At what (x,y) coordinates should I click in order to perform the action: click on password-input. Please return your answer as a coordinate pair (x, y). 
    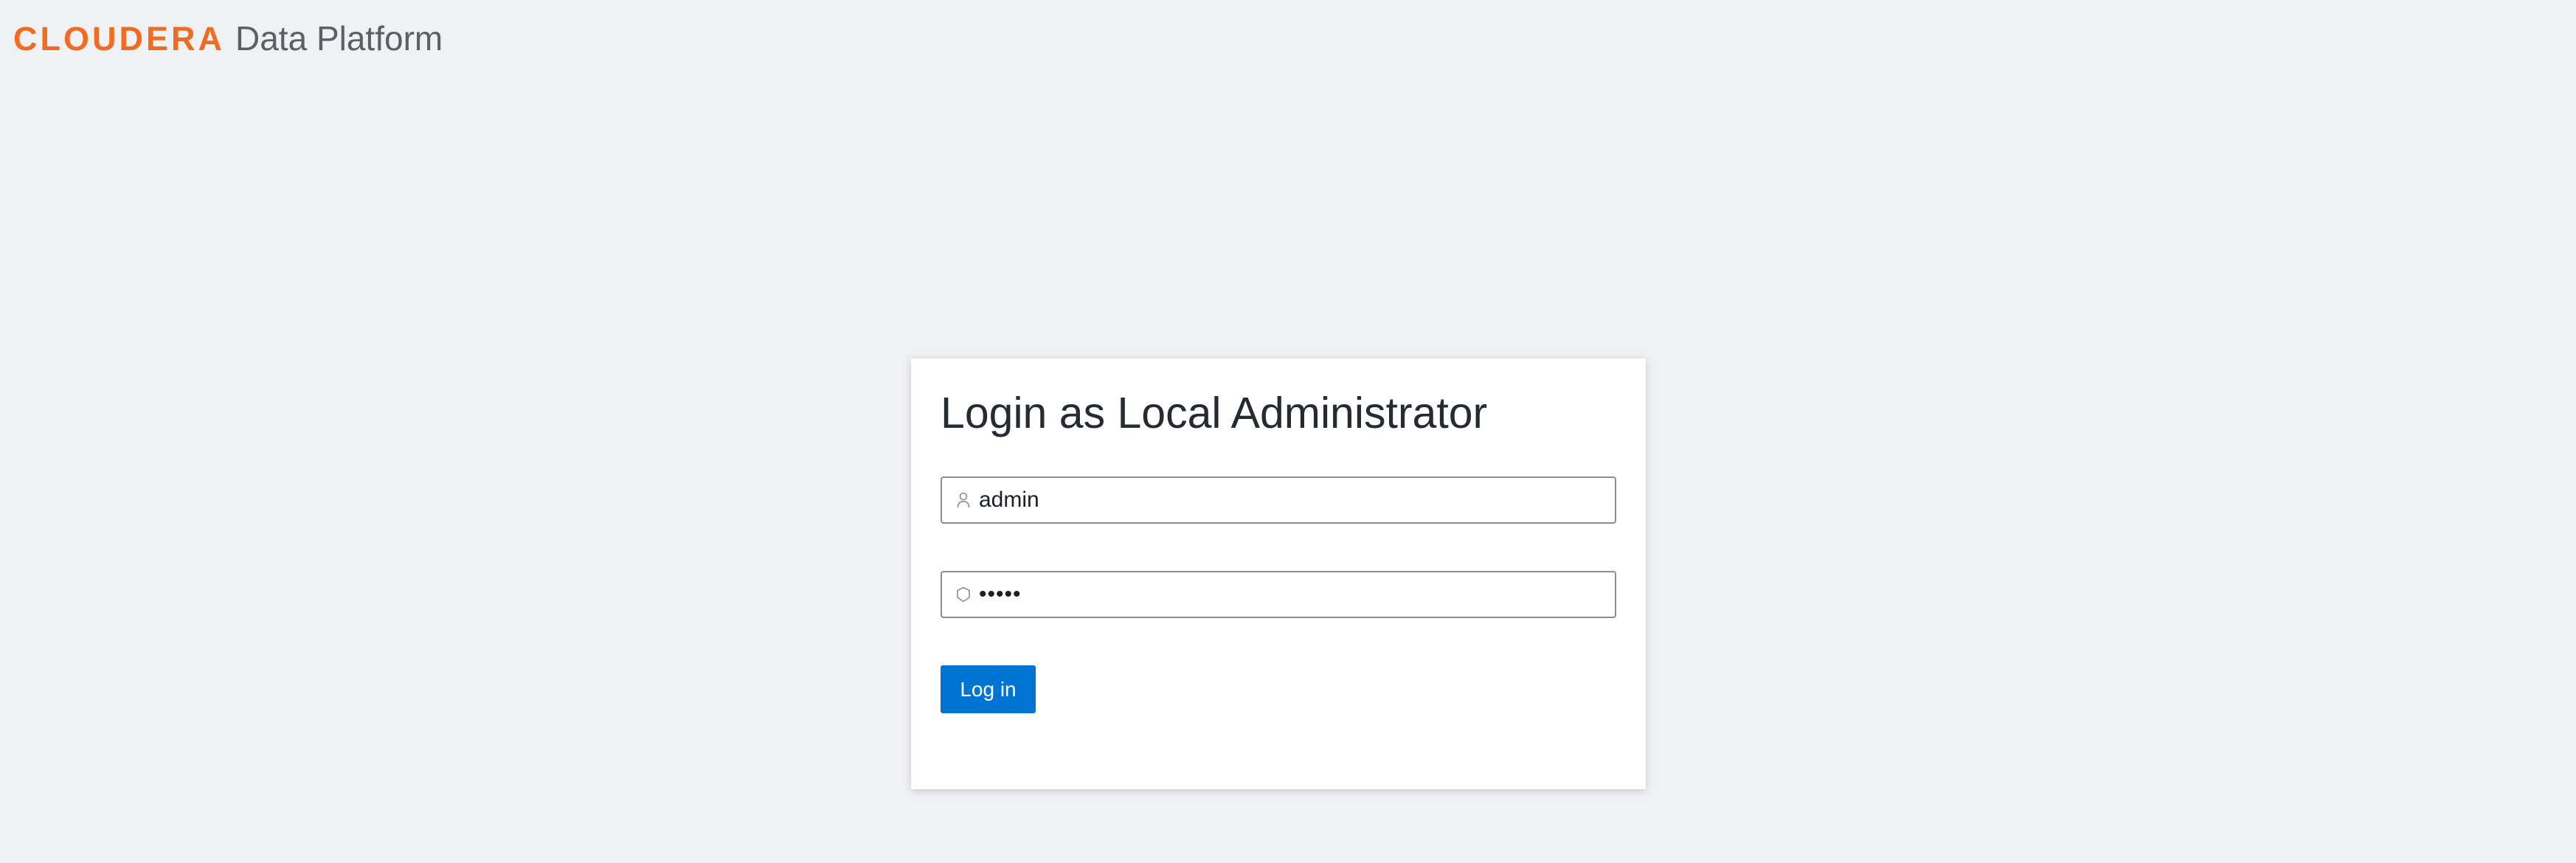
    Looking at the image, I should click on (1293, 594).